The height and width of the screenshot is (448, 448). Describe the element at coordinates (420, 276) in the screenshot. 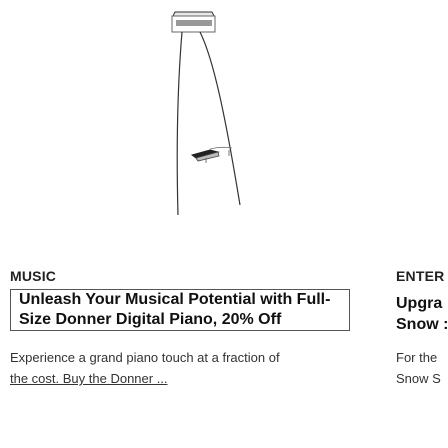

I see `article-category: ENTER` at that location.